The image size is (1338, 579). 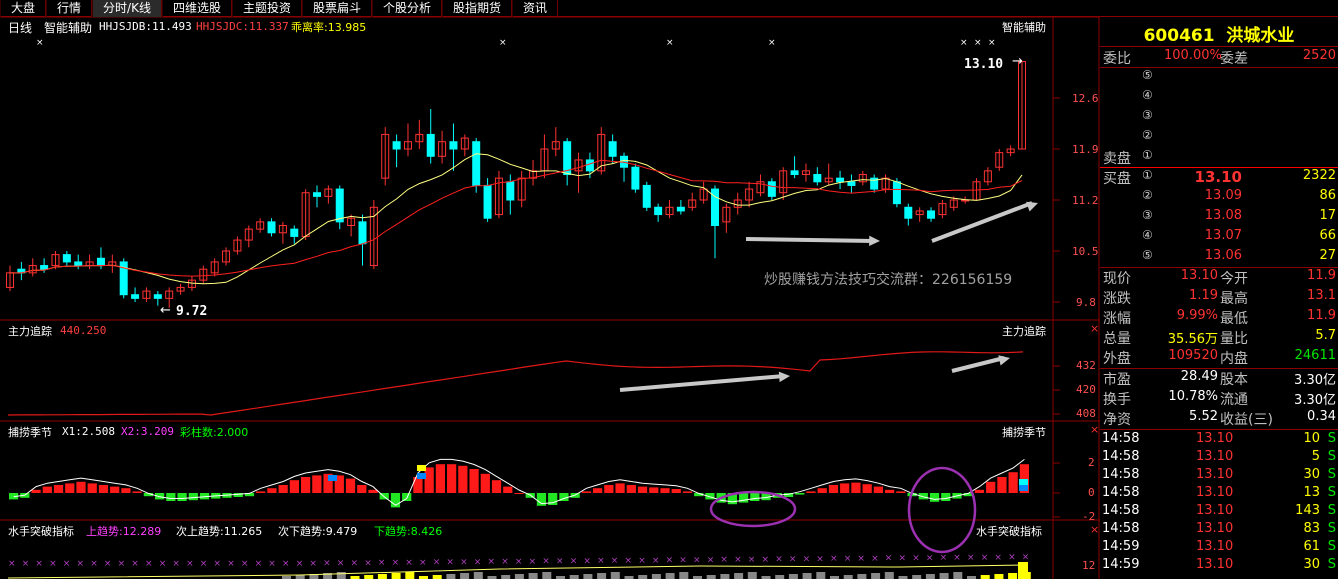 What do you see at coordinates (1009, 531) in the screenshot?
I see `panel4-right-name: 水手突破指标` at bounding box center [1009, 531].